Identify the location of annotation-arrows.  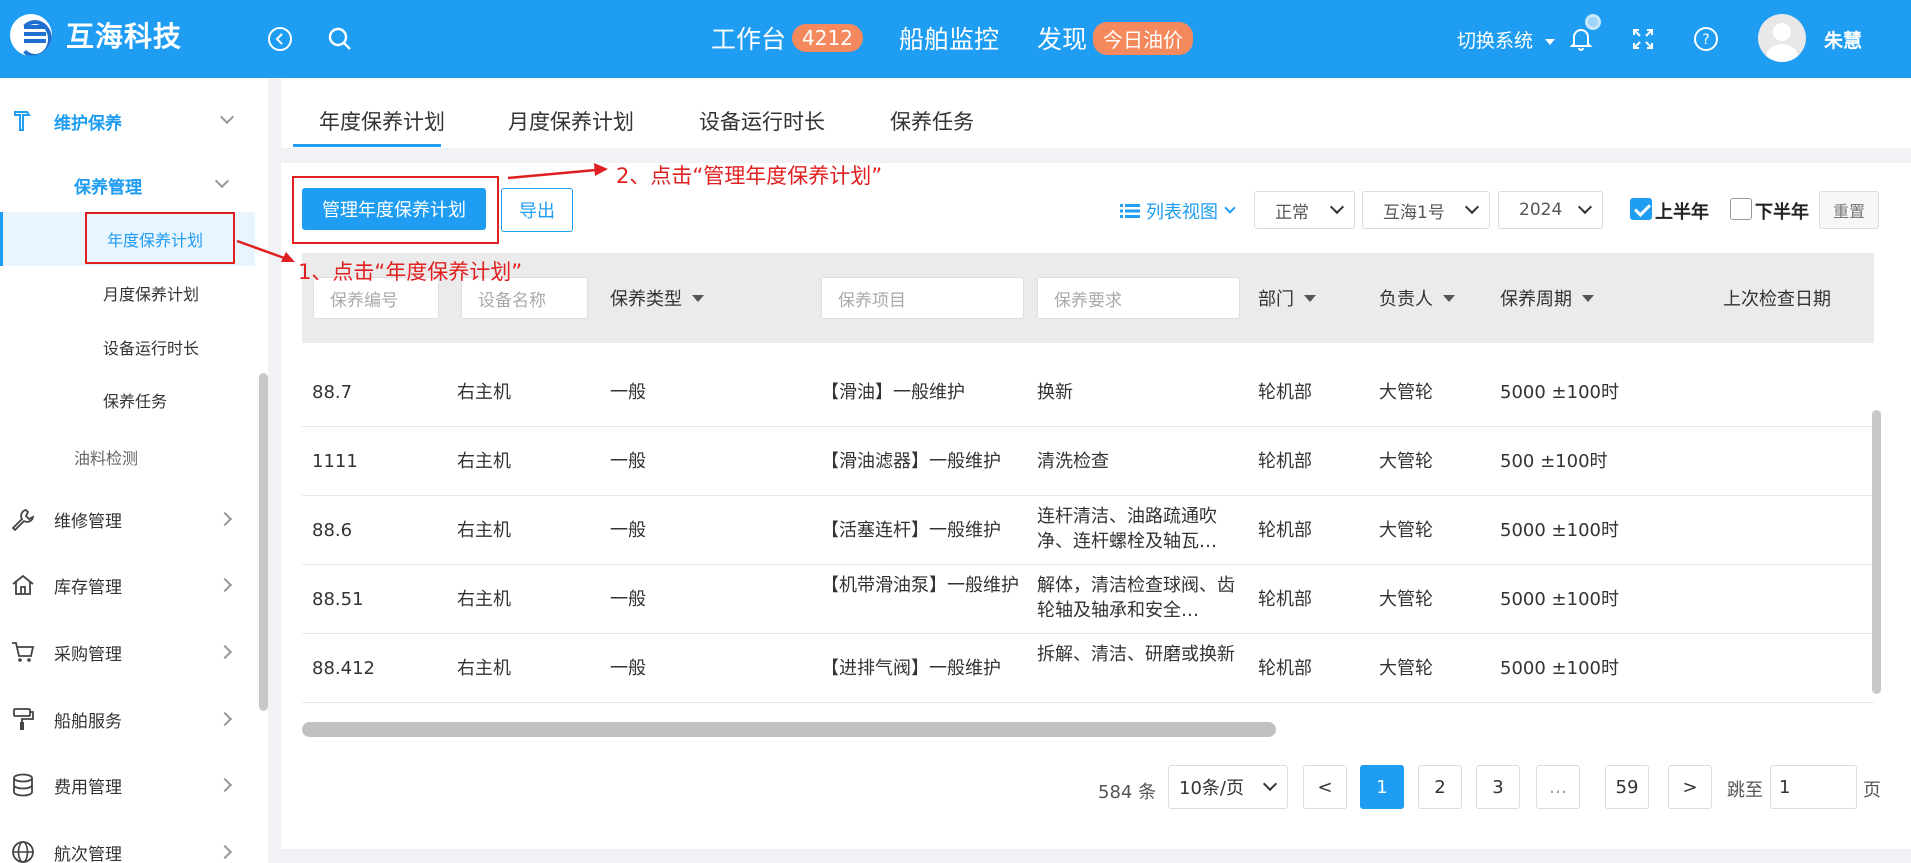
(422, 212).